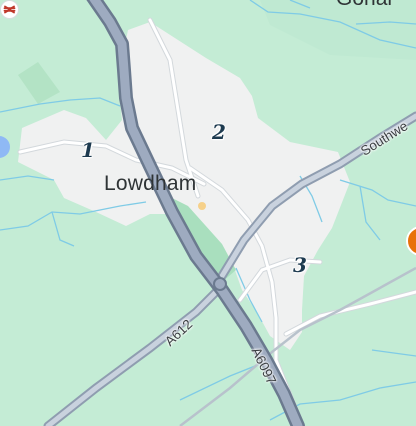 The image size is (416, 426). What do you see at coordinates (364, 5) in the screenshot?
I see `place-label-partial: Gonal` at bounding box center [364, 5].